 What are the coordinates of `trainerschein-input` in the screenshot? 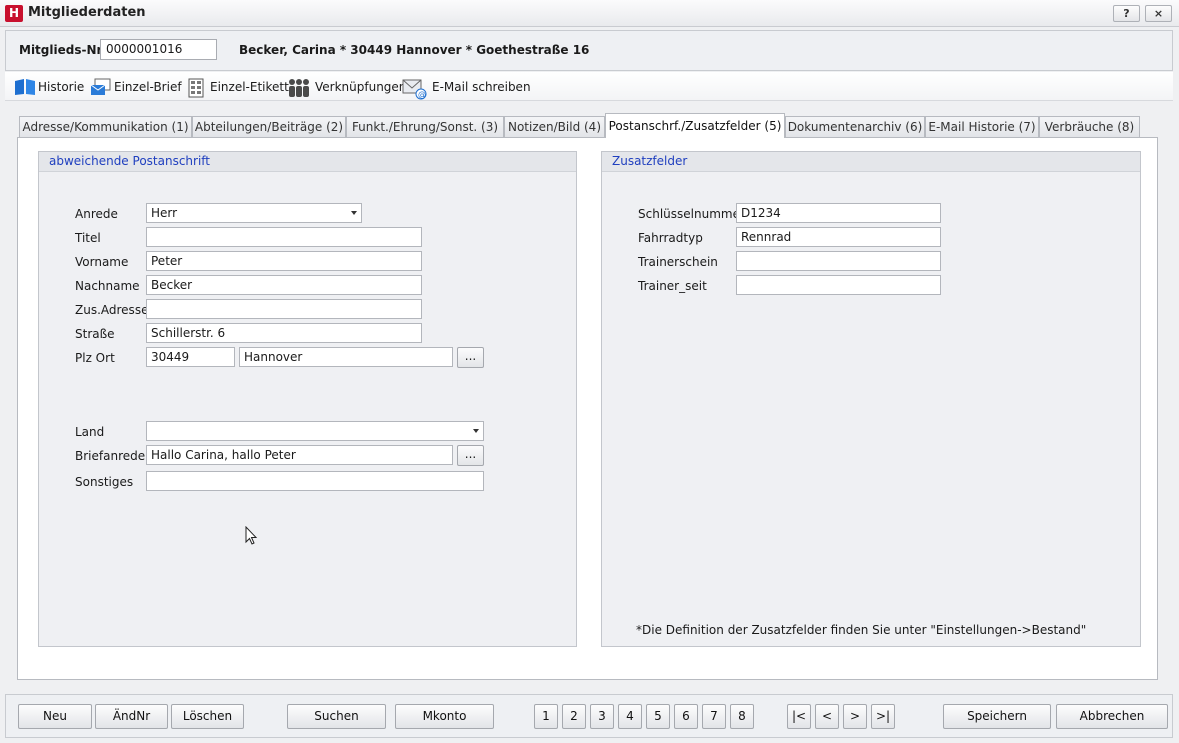 It's located at (838, 261).